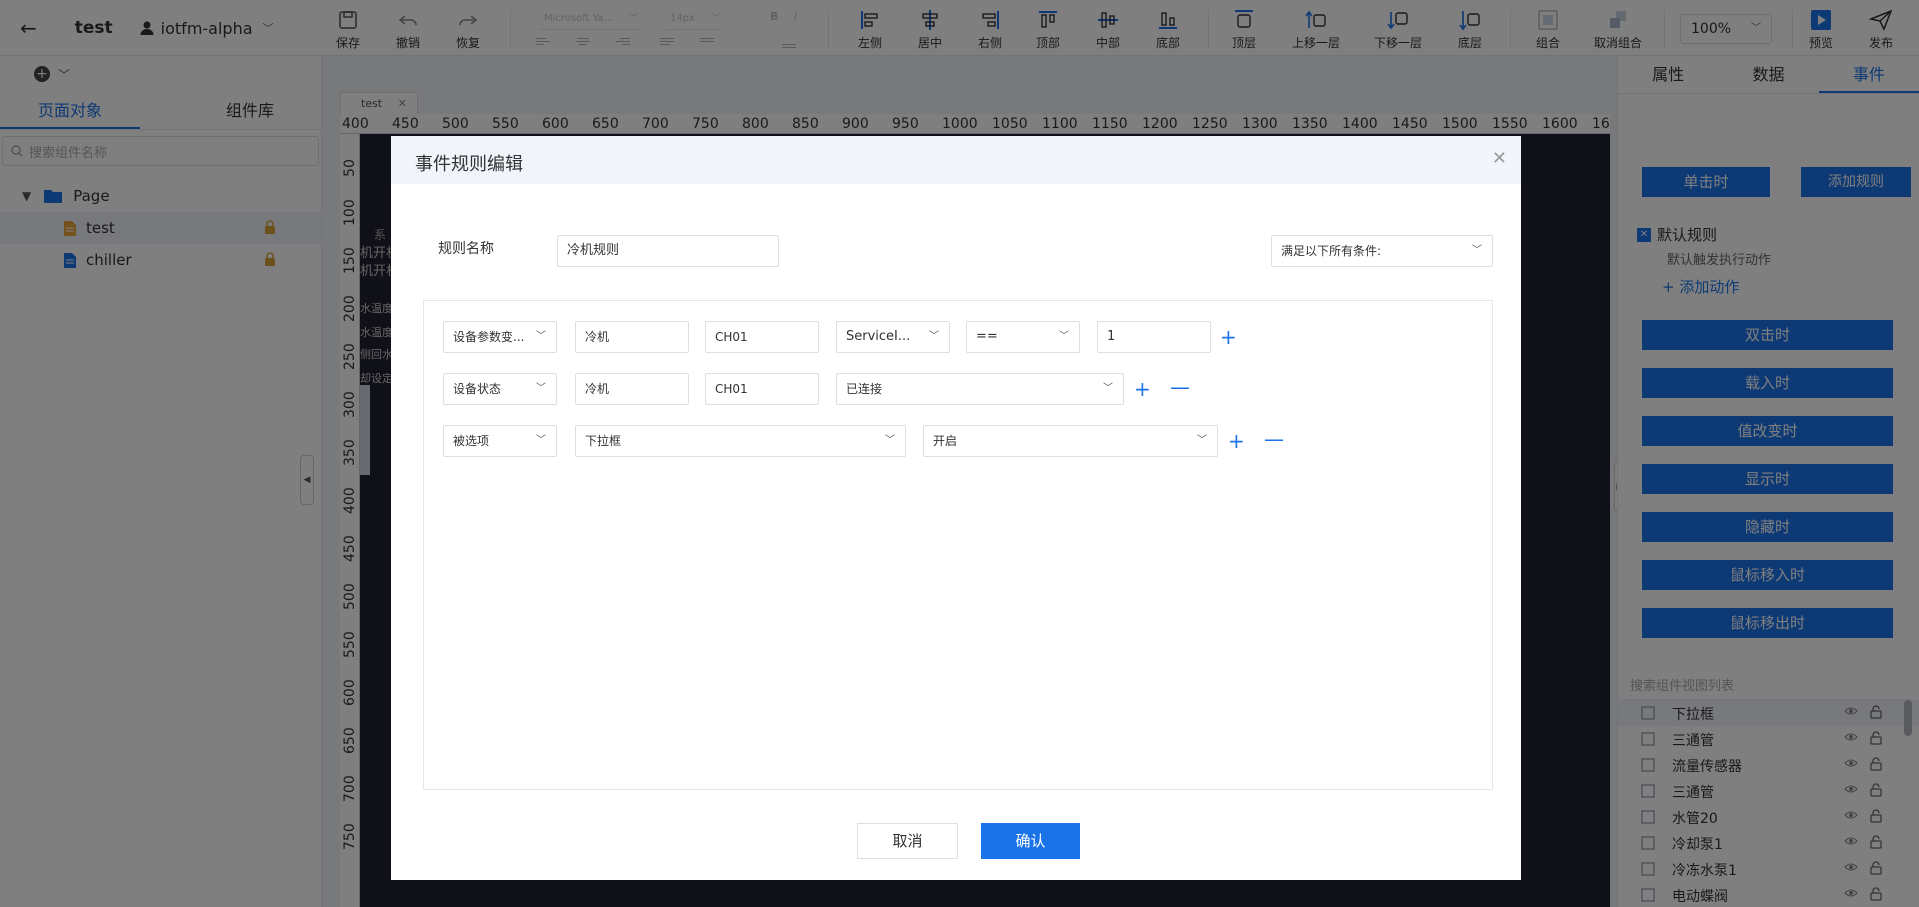 The height and width of the screenshot is (907, 1919). Describe the element at coordinates (500, 389) in the screenshot. I see `condition-type-select: 设备状态 ﹀` at that location.